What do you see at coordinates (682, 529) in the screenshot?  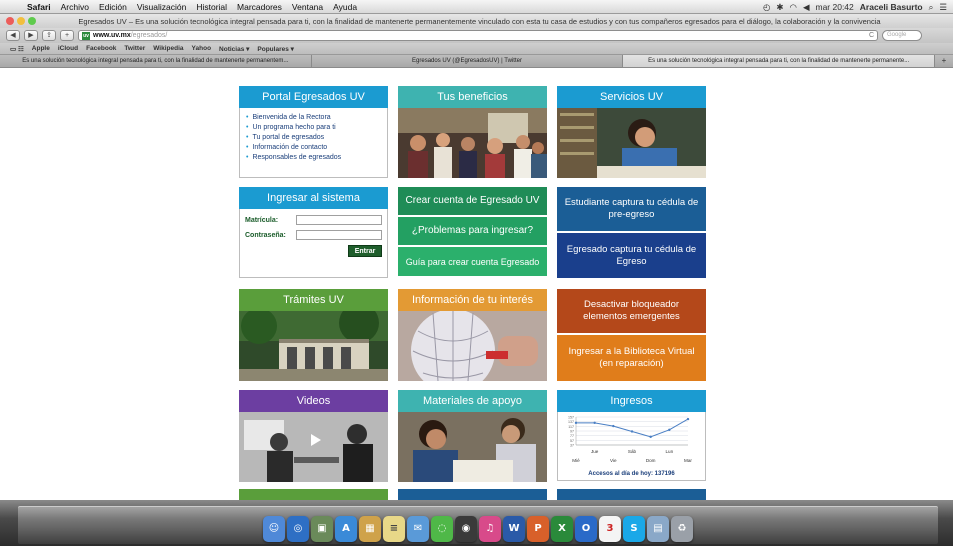 I see `trash-icon: ♻` at bounding box center [682, 529].